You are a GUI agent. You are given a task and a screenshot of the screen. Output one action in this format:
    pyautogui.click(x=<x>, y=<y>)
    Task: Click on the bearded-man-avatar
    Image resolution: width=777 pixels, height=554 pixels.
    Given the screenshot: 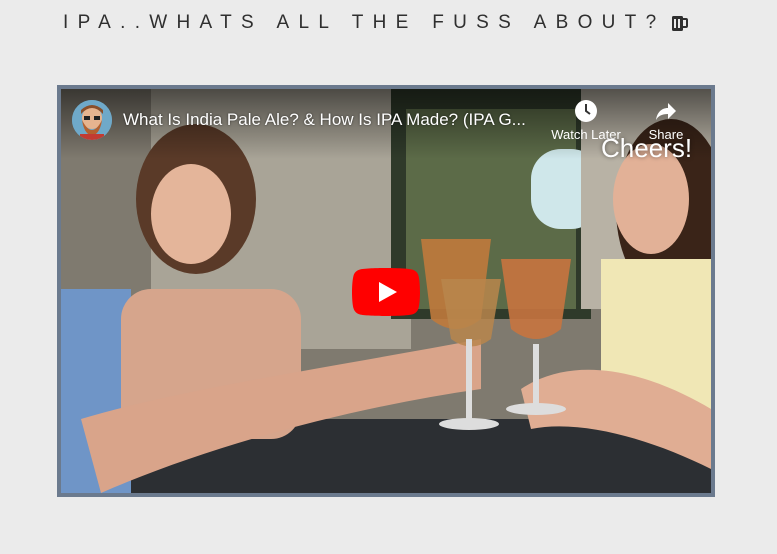 What is the action you would take?
    pyautogui.click(x=92, y=120)
    